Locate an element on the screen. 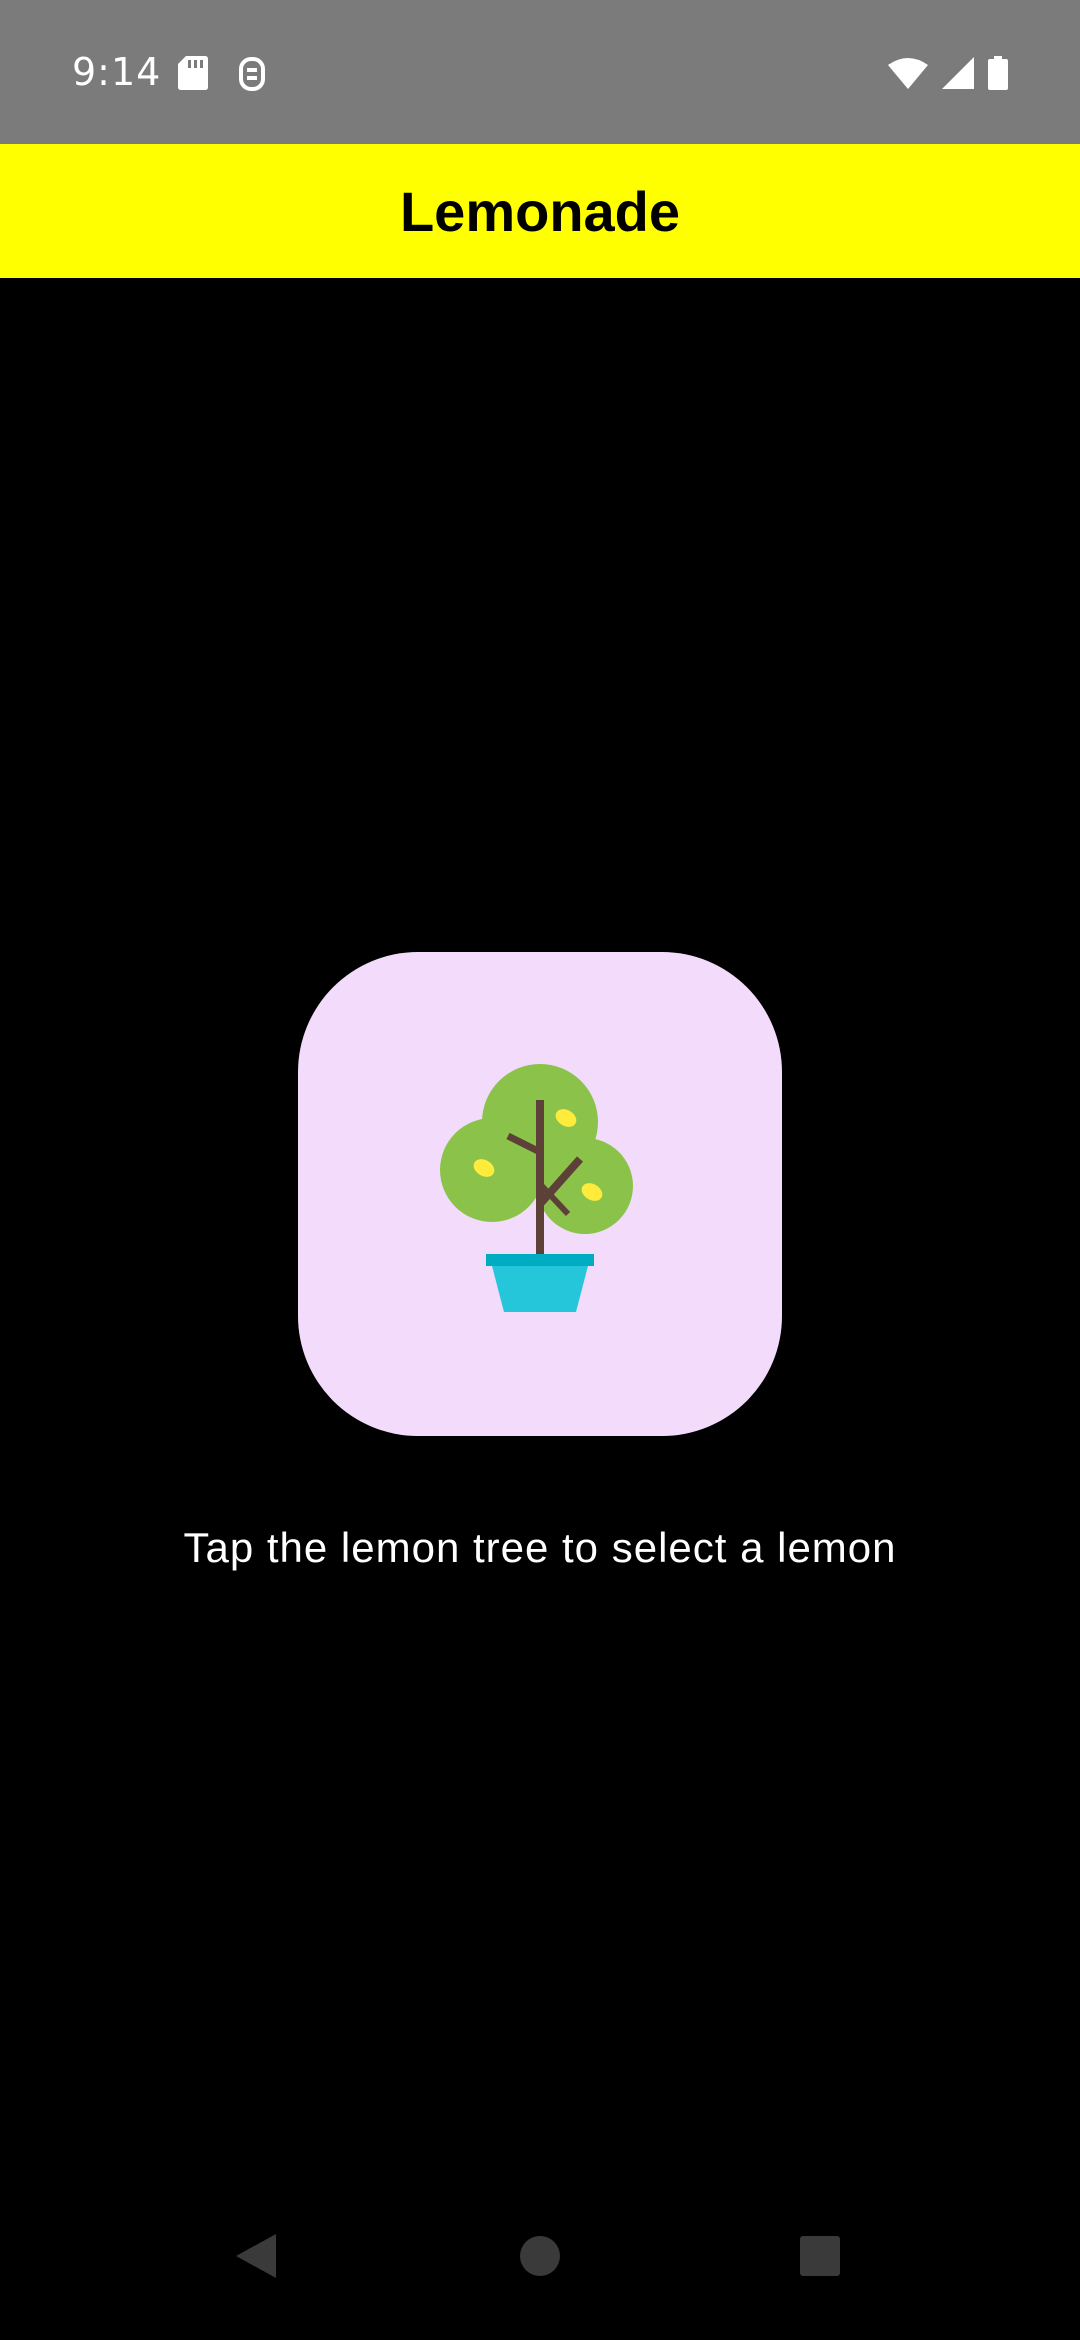 This screenshot has height=2340, width=1080. status-bar: 9:14 is located at coordinates (540, 72).